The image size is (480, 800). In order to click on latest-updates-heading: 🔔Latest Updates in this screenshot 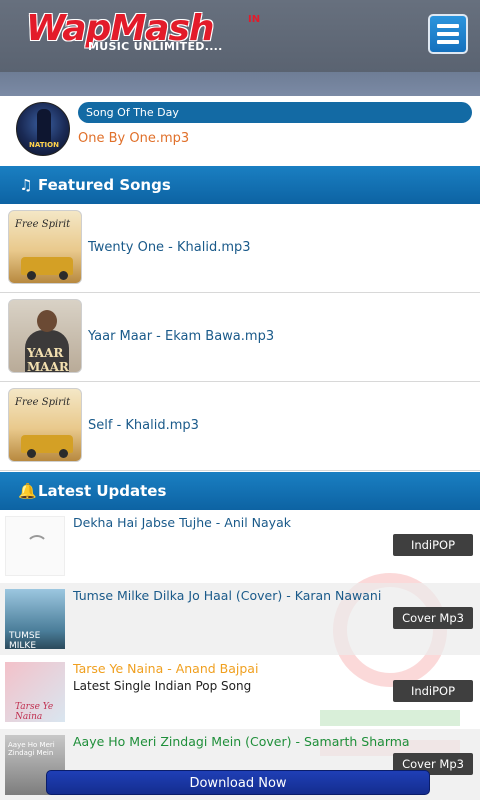, I will do `click(240, 491)`.